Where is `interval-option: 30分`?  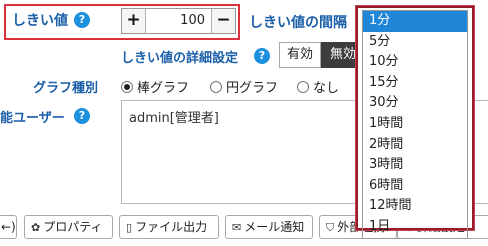
interval-option: 30分 is located at coordinates (415, 103).